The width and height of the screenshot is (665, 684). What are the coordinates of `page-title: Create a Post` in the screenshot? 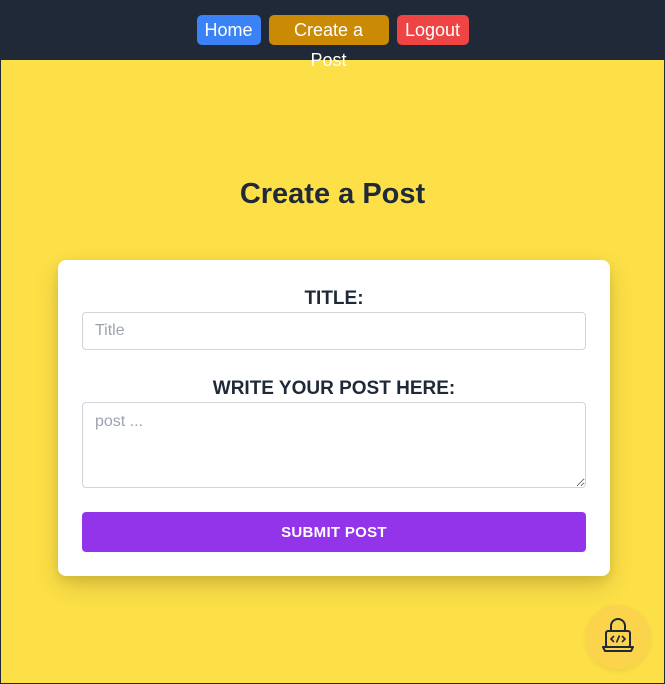 It's located at (332, 194).